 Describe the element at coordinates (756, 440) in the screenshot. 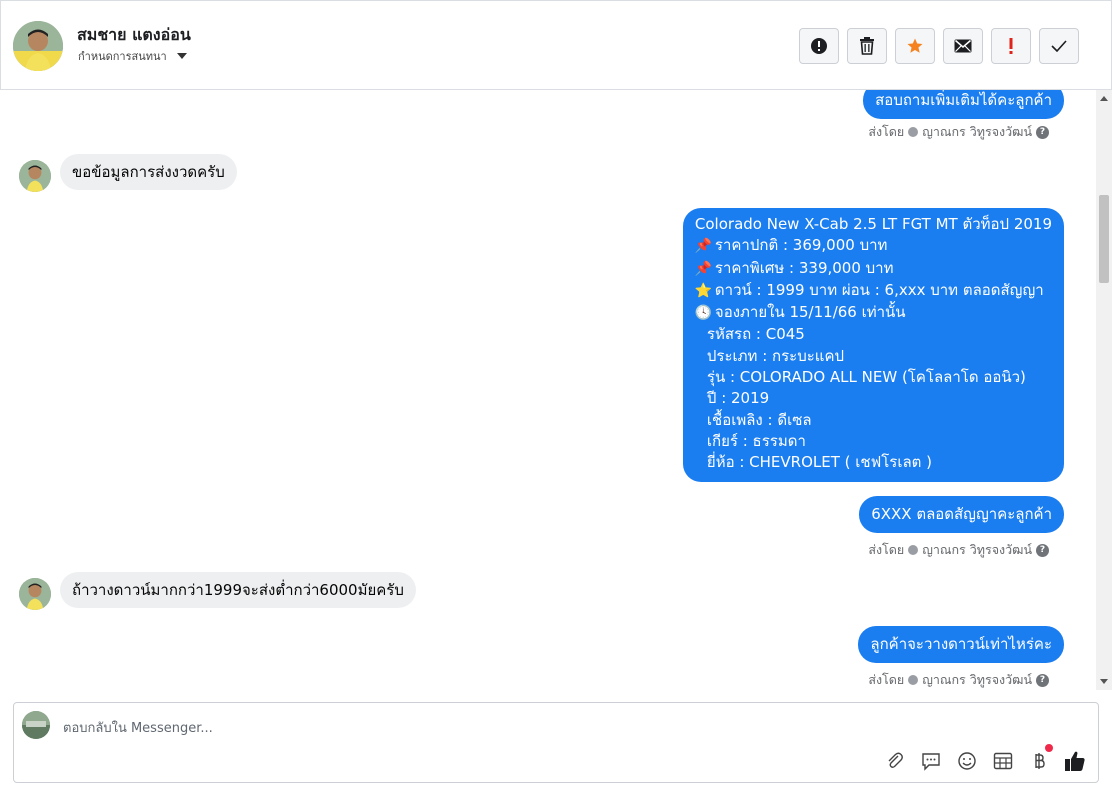

I see `message-line: เกียร์ : ธรรมดา` at that location.